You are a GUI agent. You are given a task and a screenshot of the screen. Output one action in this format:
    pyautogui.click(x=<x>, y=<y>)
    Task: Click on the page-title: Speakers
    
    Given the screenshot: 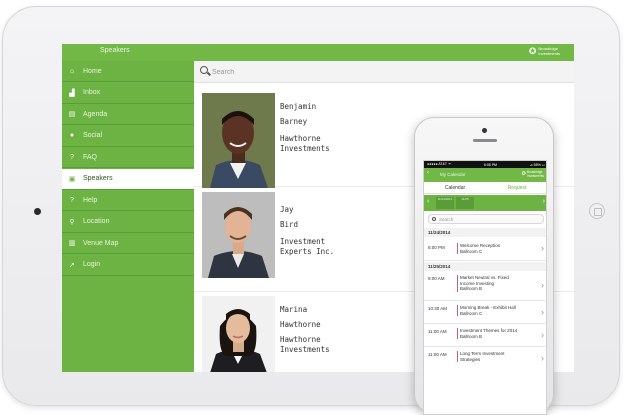 What is the action you would take?
    pyautogui.click(x=115, y=50)
    